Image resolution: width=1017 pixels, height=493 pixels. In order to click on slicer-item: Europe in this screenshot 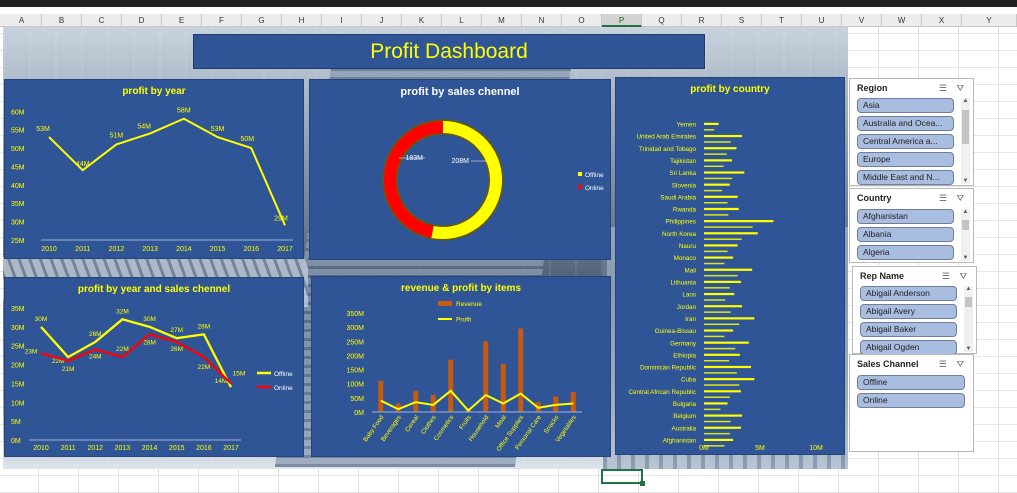, I will do `click(905, 159)`.